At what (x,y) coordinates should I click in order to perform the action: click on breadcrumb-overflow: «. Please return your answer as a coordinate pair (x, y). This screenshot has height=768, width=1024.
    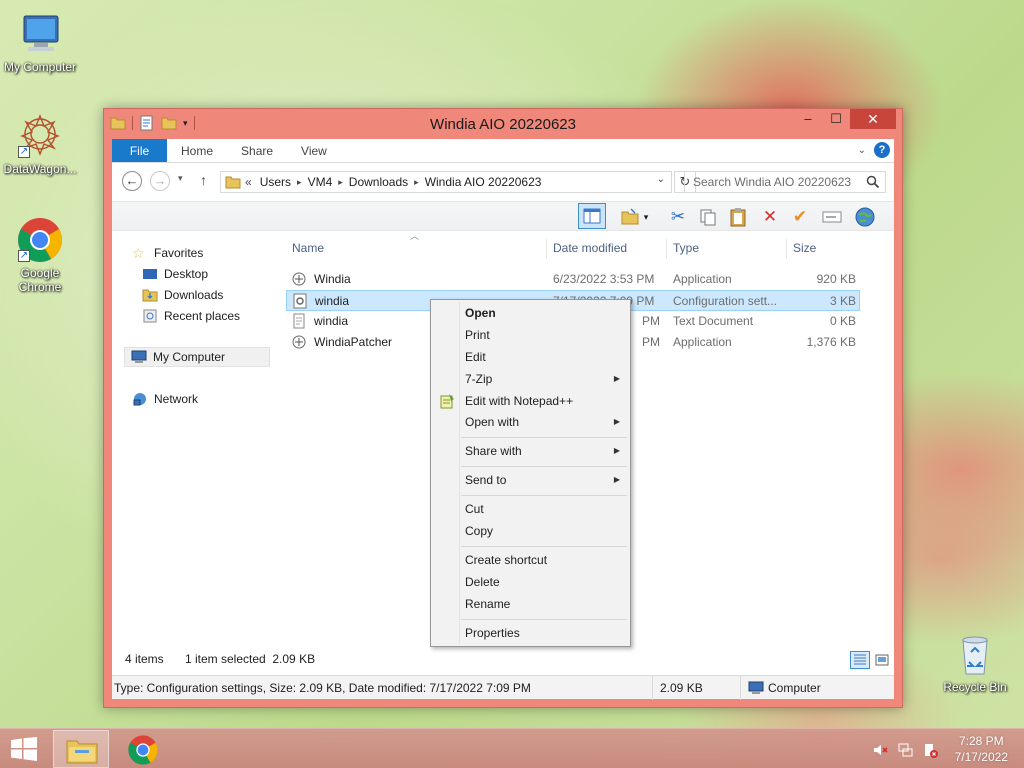
    Looking at the image, I should click on (248, 182).